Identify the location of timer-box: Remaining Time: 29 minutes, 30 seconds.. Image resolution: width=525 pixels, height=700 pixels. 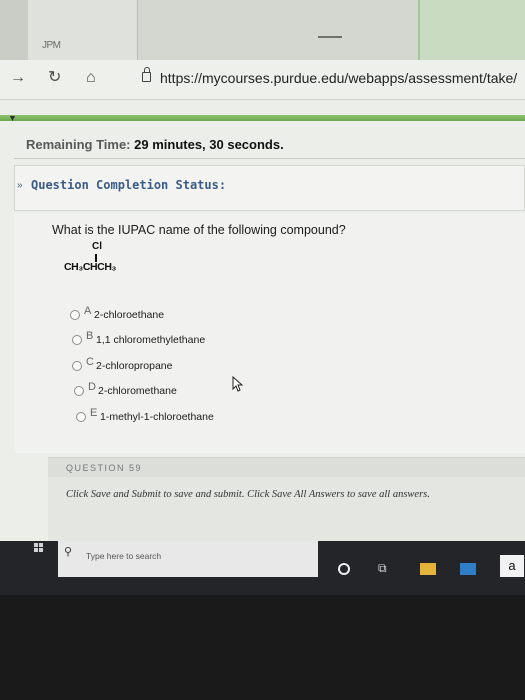
(269, 142).